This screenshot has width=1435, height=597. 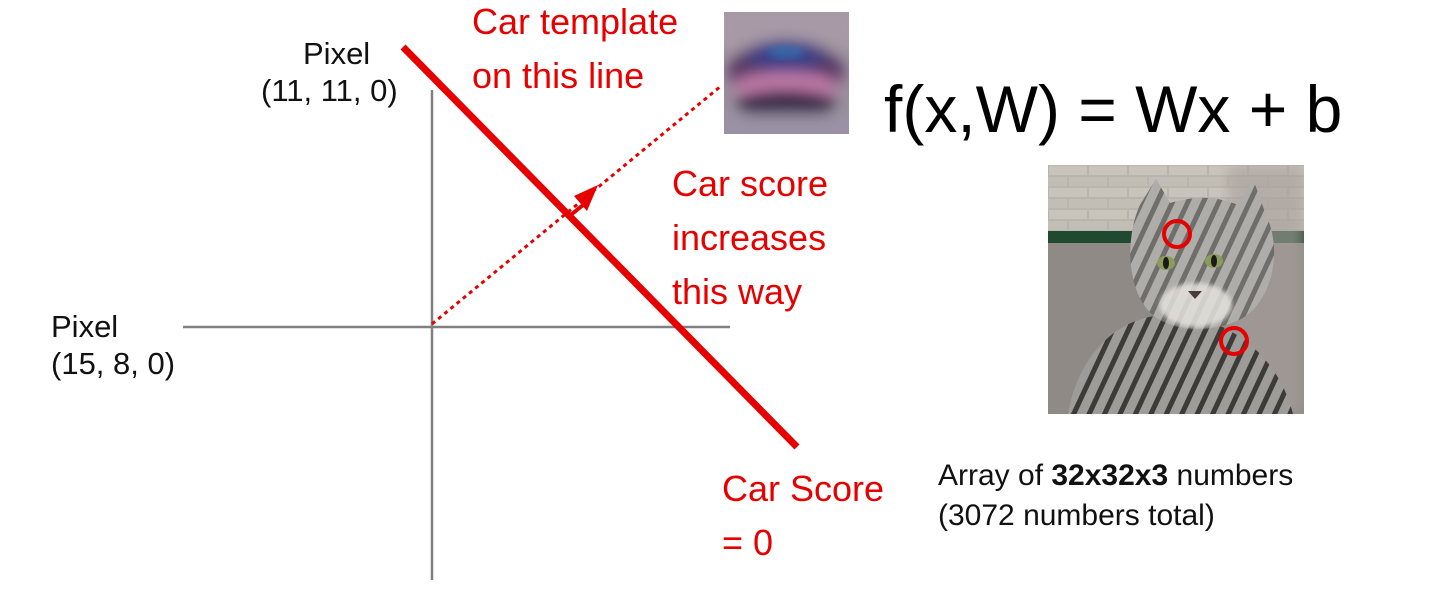 What do you see at coordinates (803, 516) in the screenshot?
I see `decision-line-label: Car Score = 0` at bounding box center [803, 516].